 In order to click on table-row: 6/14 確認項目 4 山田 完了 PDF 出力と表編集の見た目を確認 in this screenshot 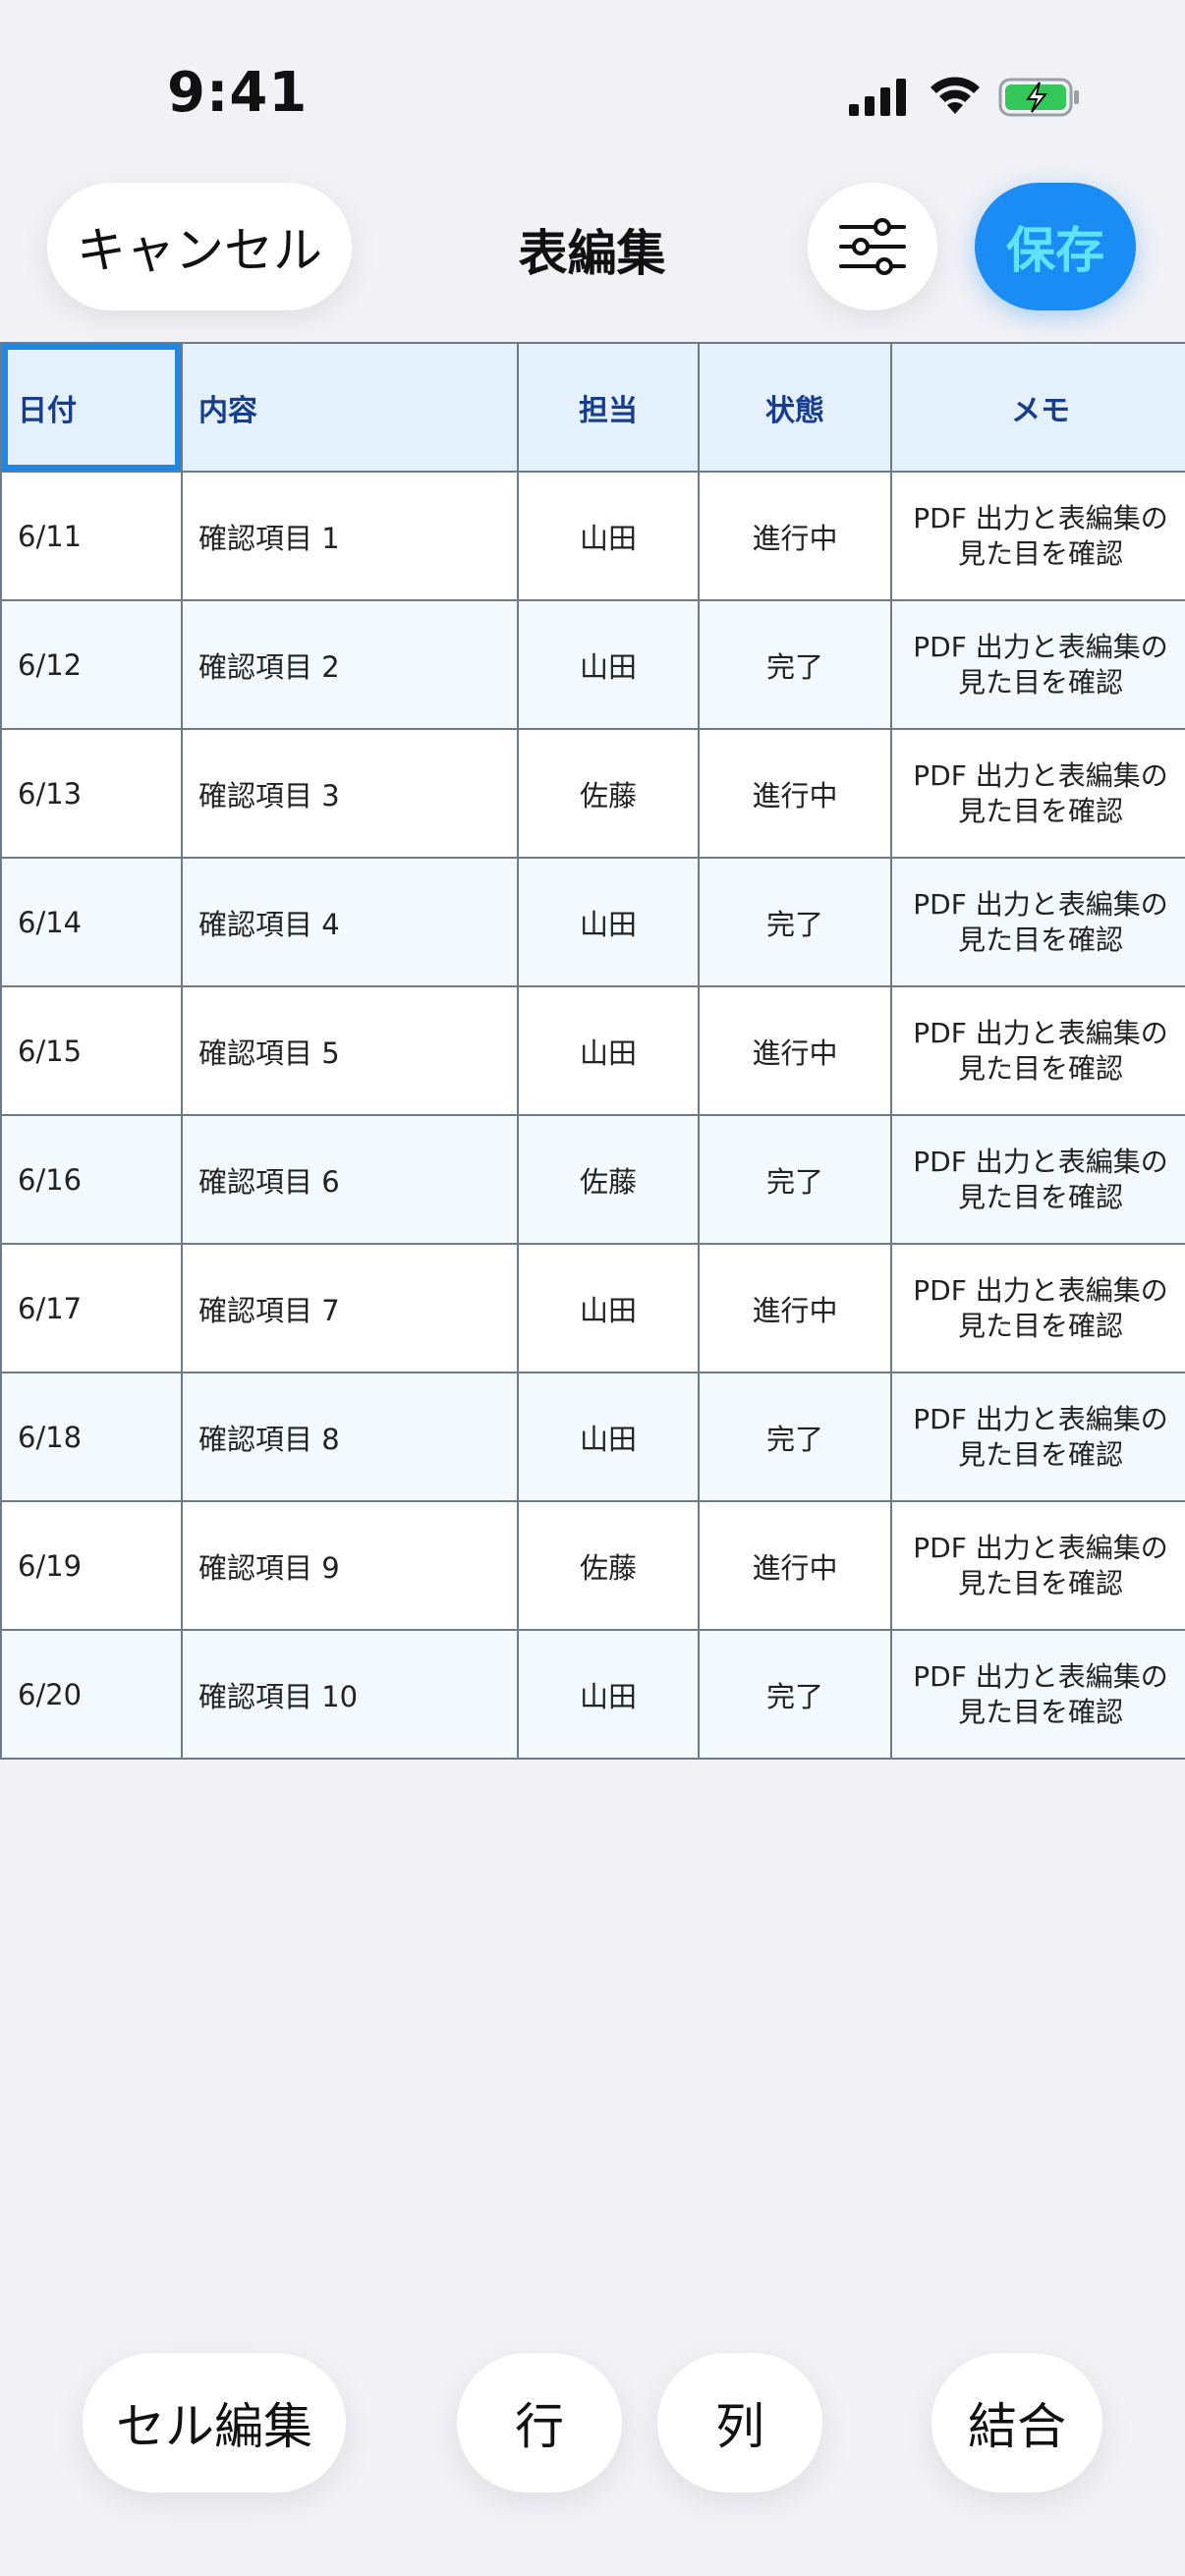, I will do `click(592, 922)`.